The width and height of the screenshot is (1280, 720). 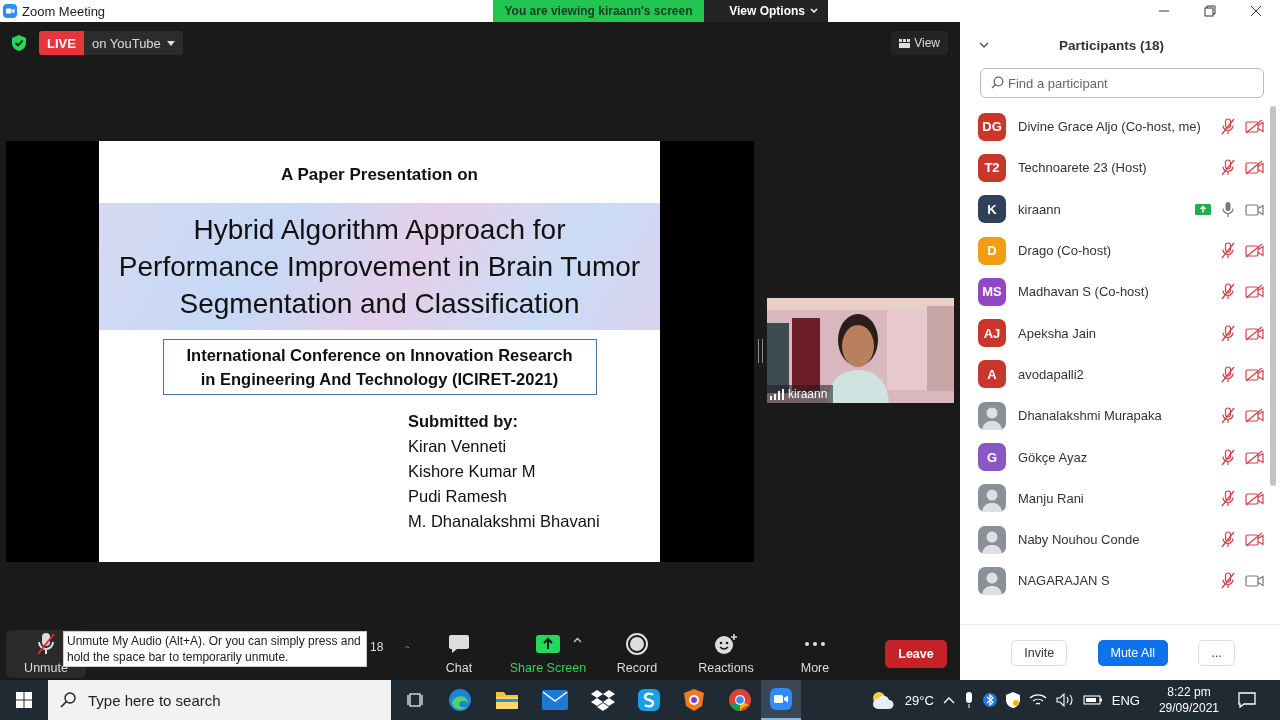 What do you see at coordinates (379, 230) in the screenshot?
I see `slide-title: Hybrid Algorithm Approach for` at bounding box center [379, 230].